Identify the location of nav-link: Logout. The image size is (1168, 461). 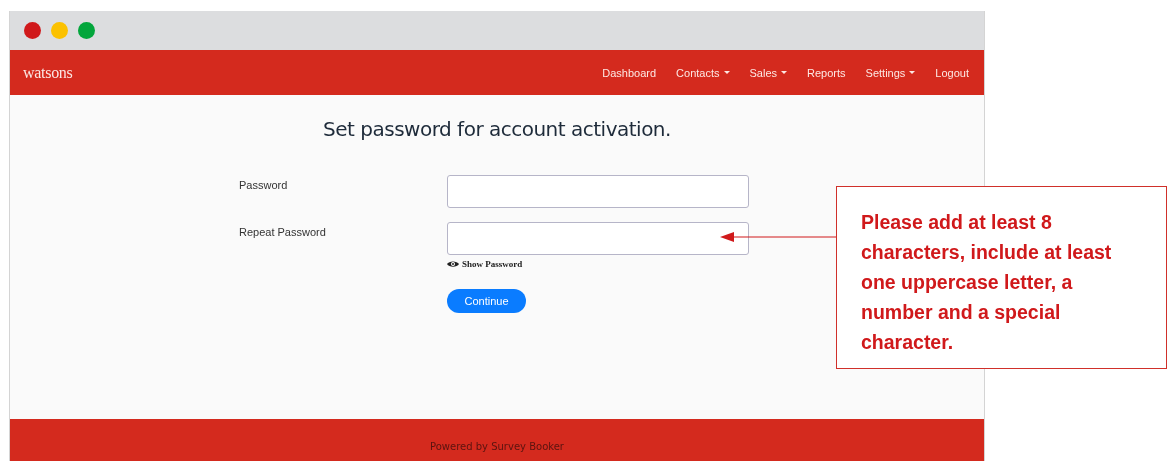
(952, 72).